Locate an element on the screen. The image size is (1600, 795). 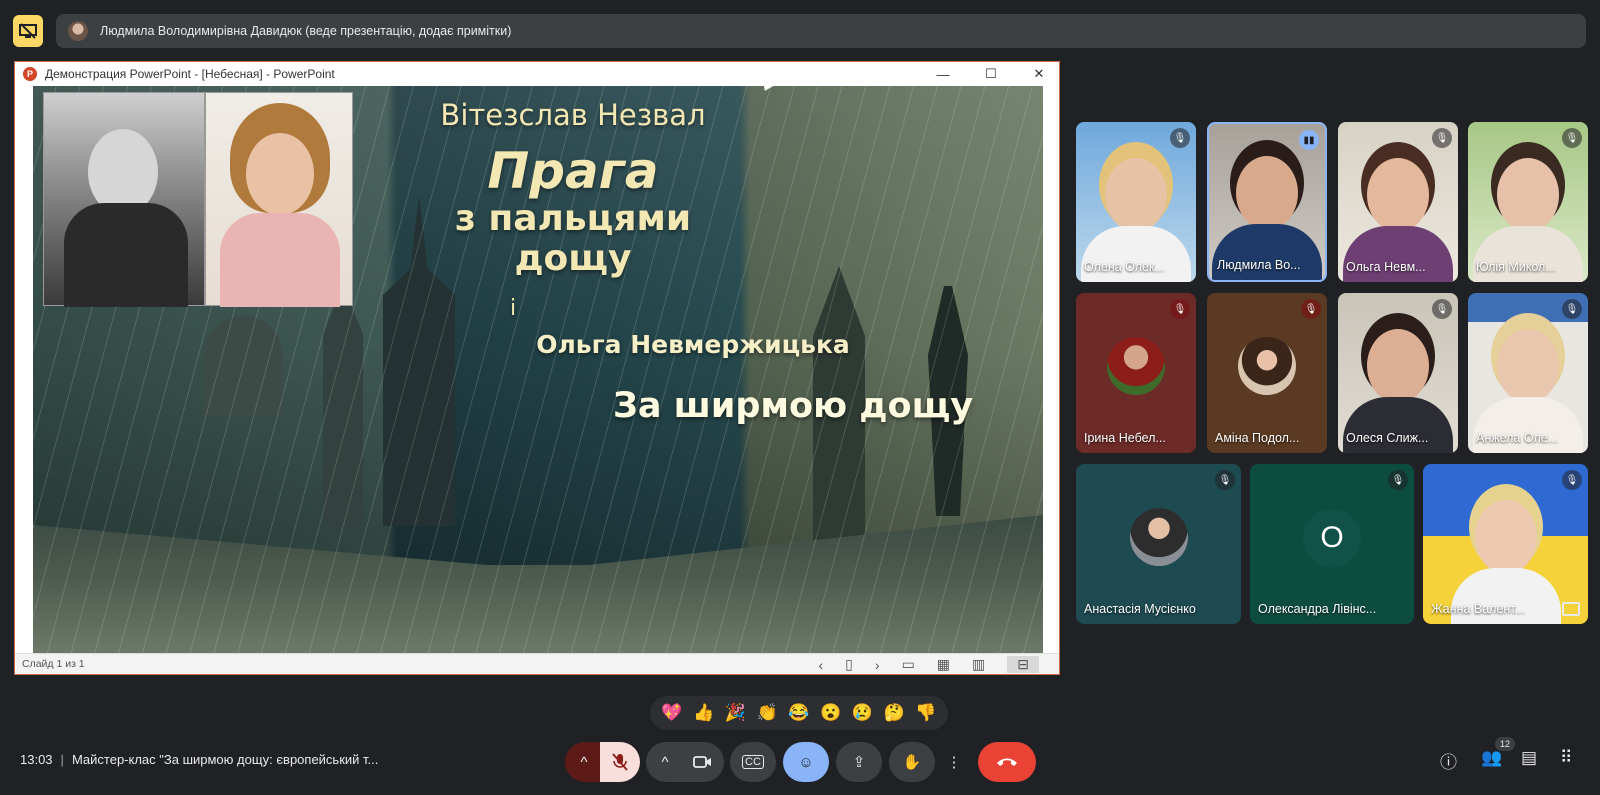
sorter-view-icon: ▦ is located at coordinates (943, 664).